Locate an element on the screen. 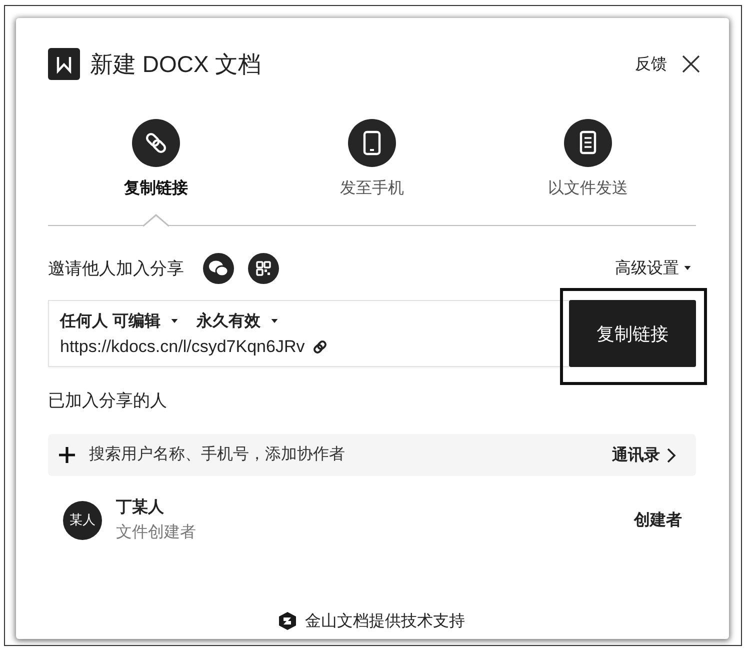 The width and height of the screenshot is (746, 650). member-name: 丁某人 is located at coordinates (140, 507).